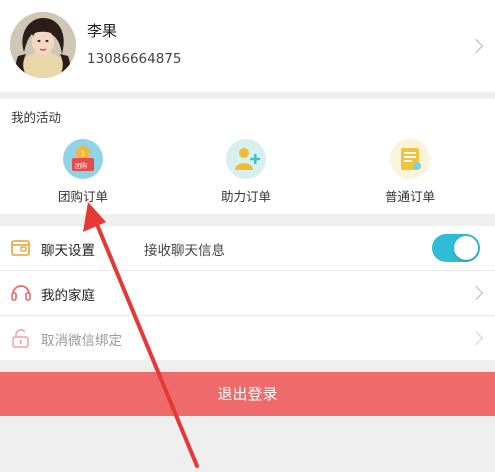 This screenshot has width=495, height=472. Describe the element at coordinates (141, 335) in the screenshot. I see `annotation-arrow-icon` at that location.